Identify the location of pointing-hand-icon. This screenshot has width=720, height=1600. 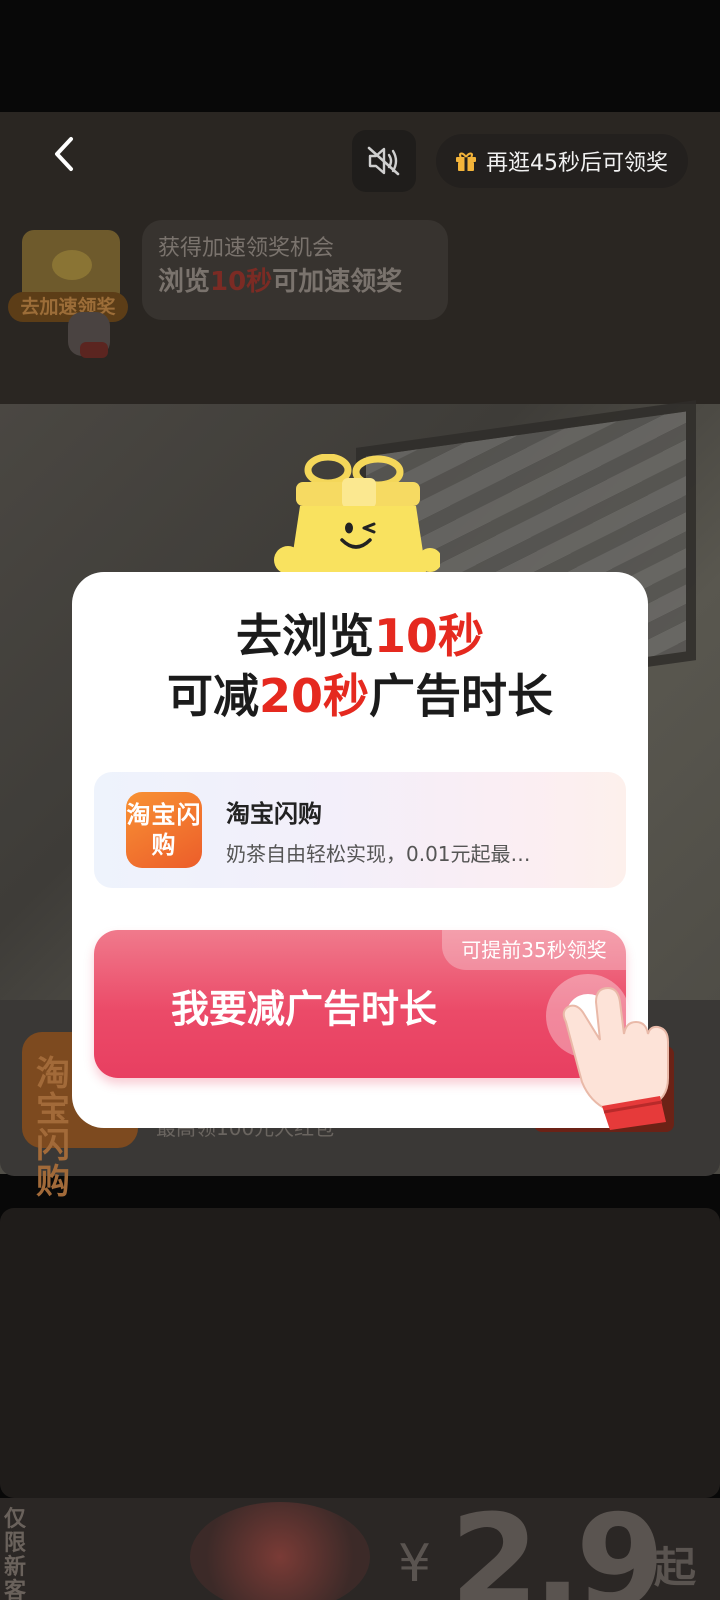
(615, 1058).